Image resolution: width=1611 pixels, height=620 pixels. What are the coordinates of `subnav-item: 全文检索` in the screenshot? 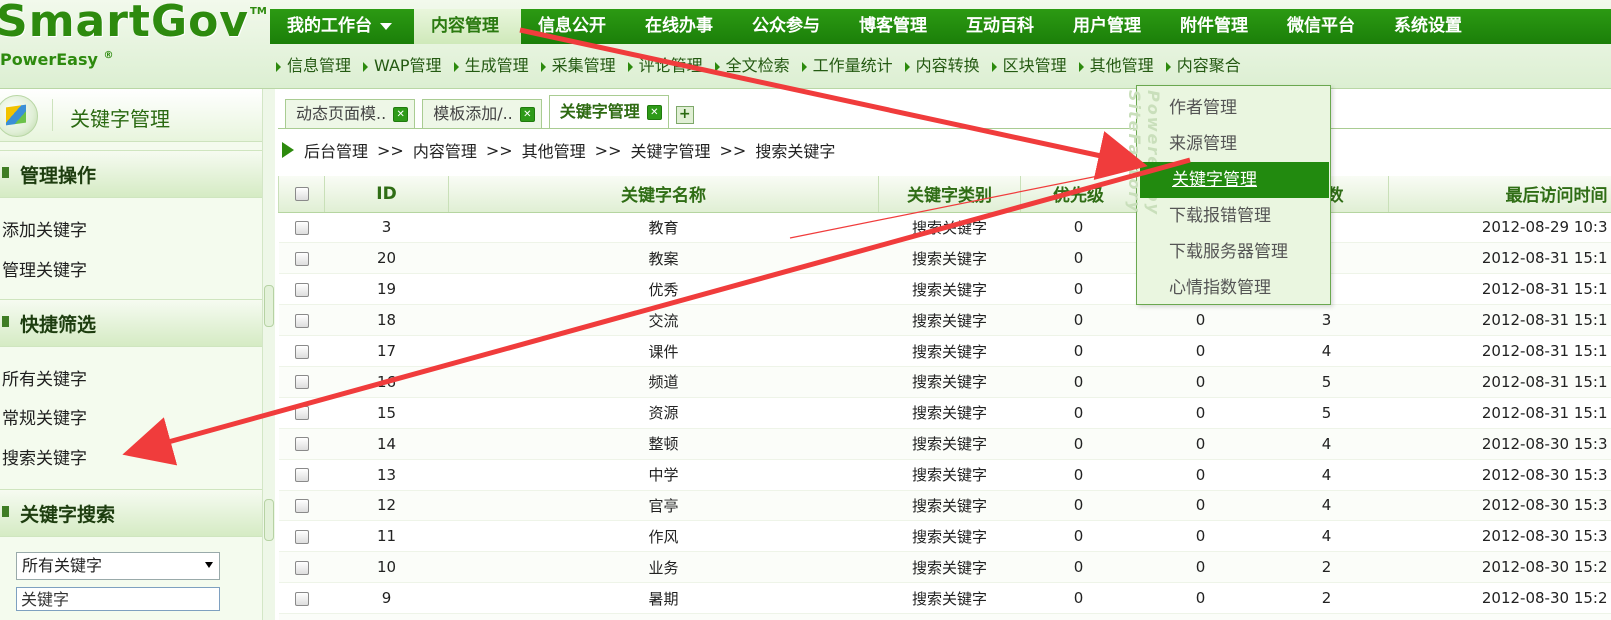 It's located at (752, 66).